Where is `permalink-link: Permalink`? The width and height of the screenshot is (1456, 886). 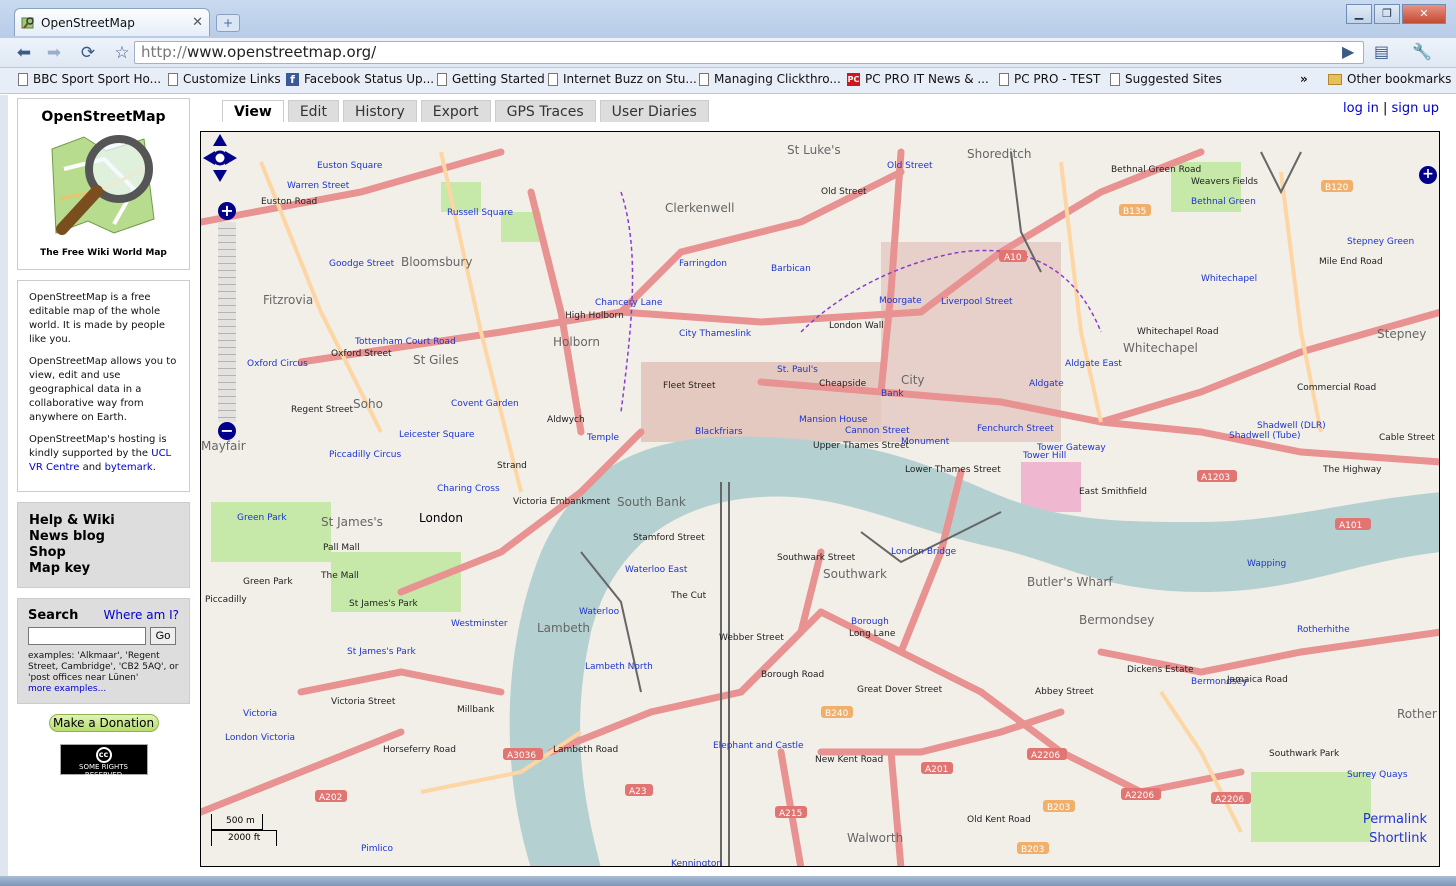 permalink-link: Permalink is located at coordinates (1395, 819).